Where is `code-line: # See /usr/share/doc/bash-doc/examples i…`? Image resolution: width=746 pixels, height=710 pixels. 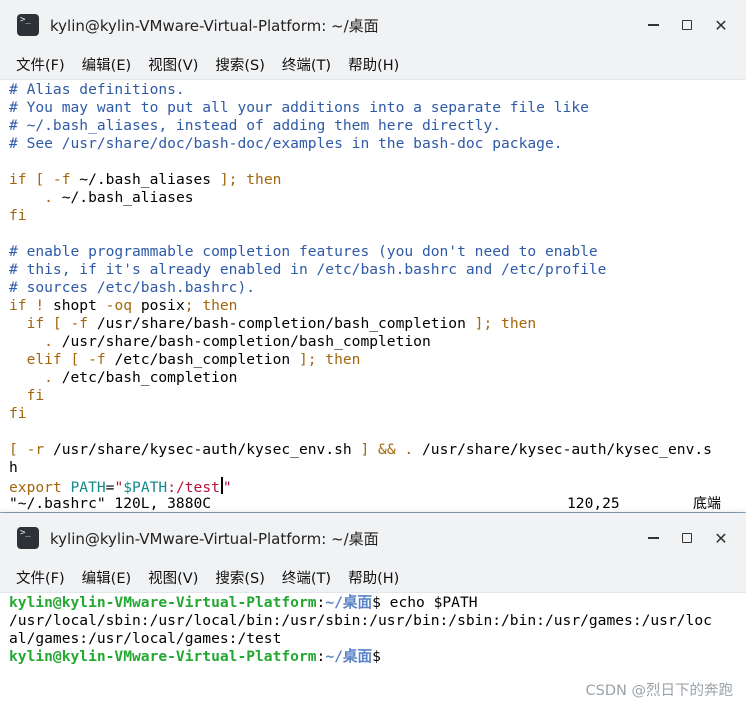
code-line: # See /usr/share/doc/bash-doc/examples i… is located at coordinates (286, 143).